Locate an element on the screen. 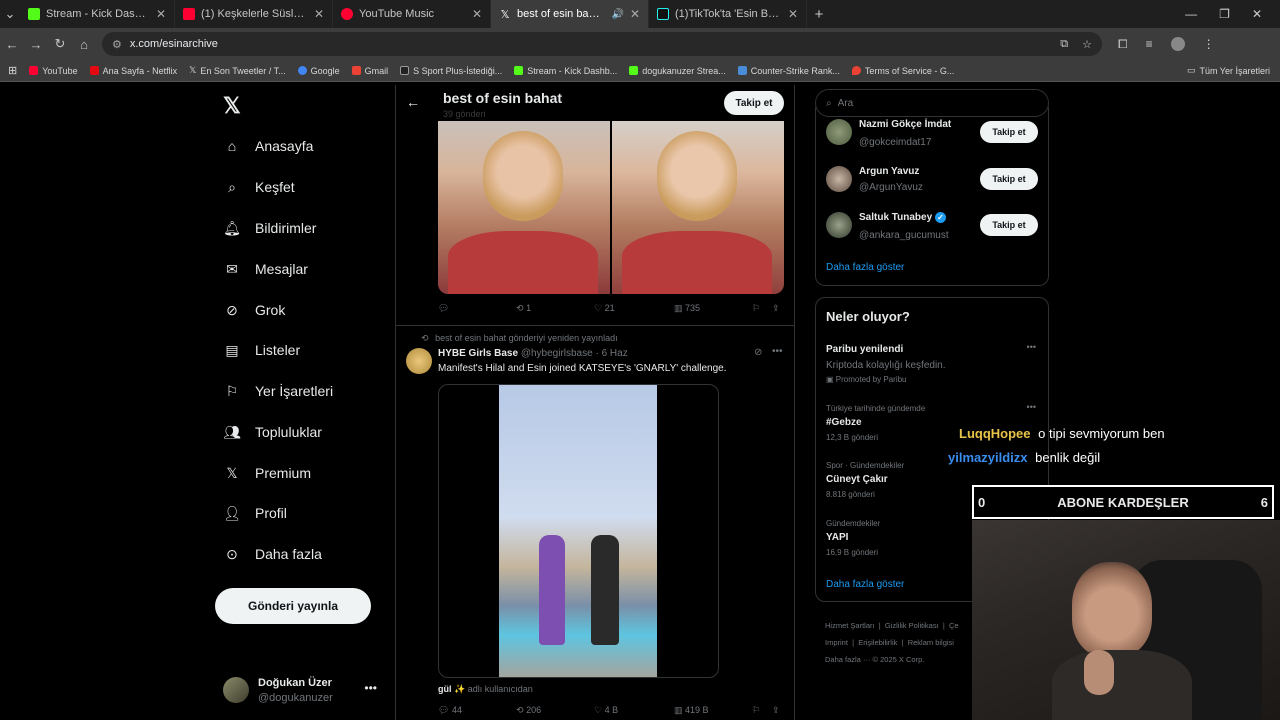 The height and width of the screenshot is (720, 1280). extensions-icon: ⧠ is located at coordinates (1123, 44).